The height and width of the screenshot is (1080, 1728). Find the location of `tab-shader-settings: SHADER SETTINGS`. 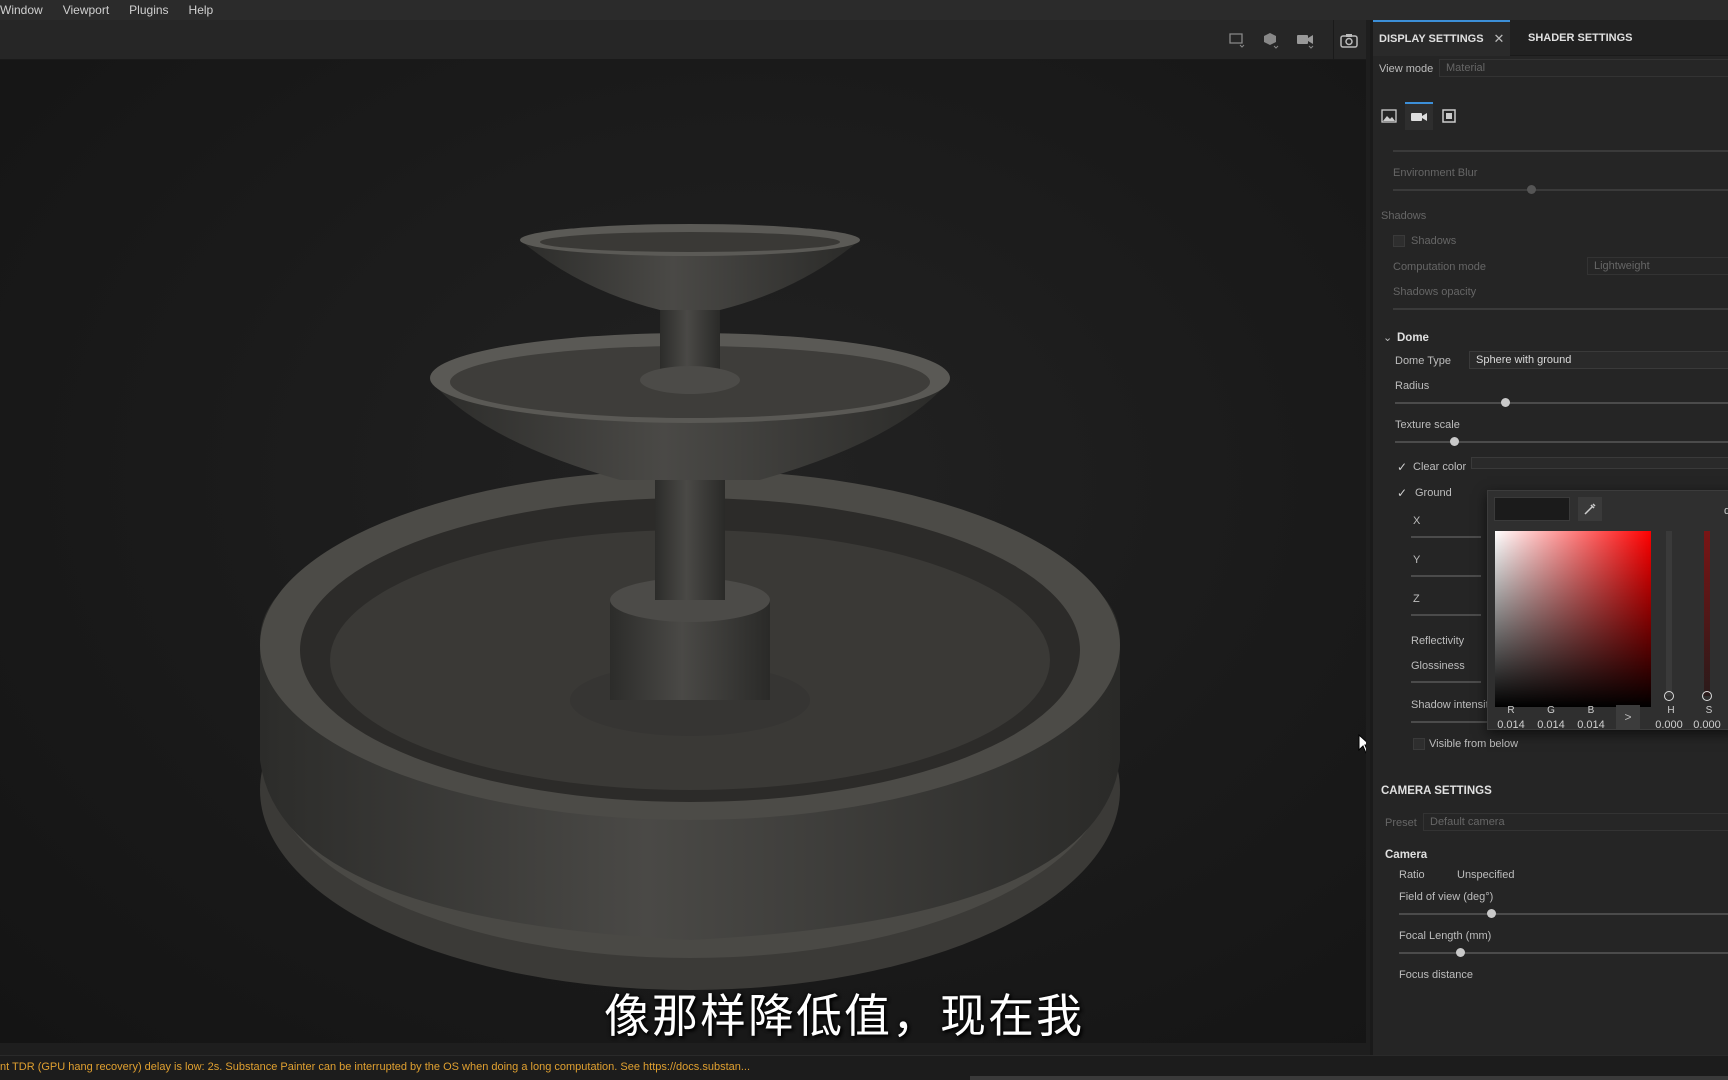

tab-shader-settings: SHADER SETTINGS is located at coordinates (1580, 38).